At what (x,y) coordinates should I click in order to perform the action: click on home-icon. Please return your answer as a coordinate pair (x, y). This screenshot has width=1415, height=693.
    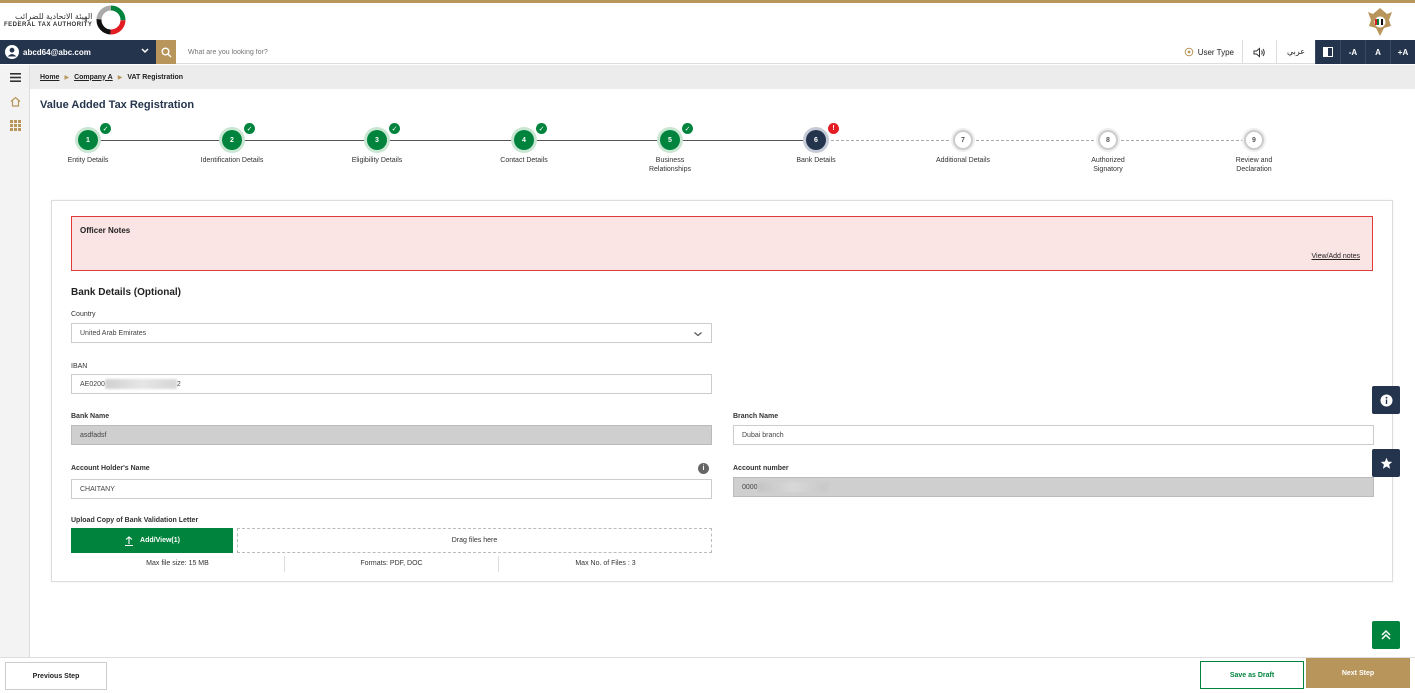
    Looking at the image, I should click on (15, 101).